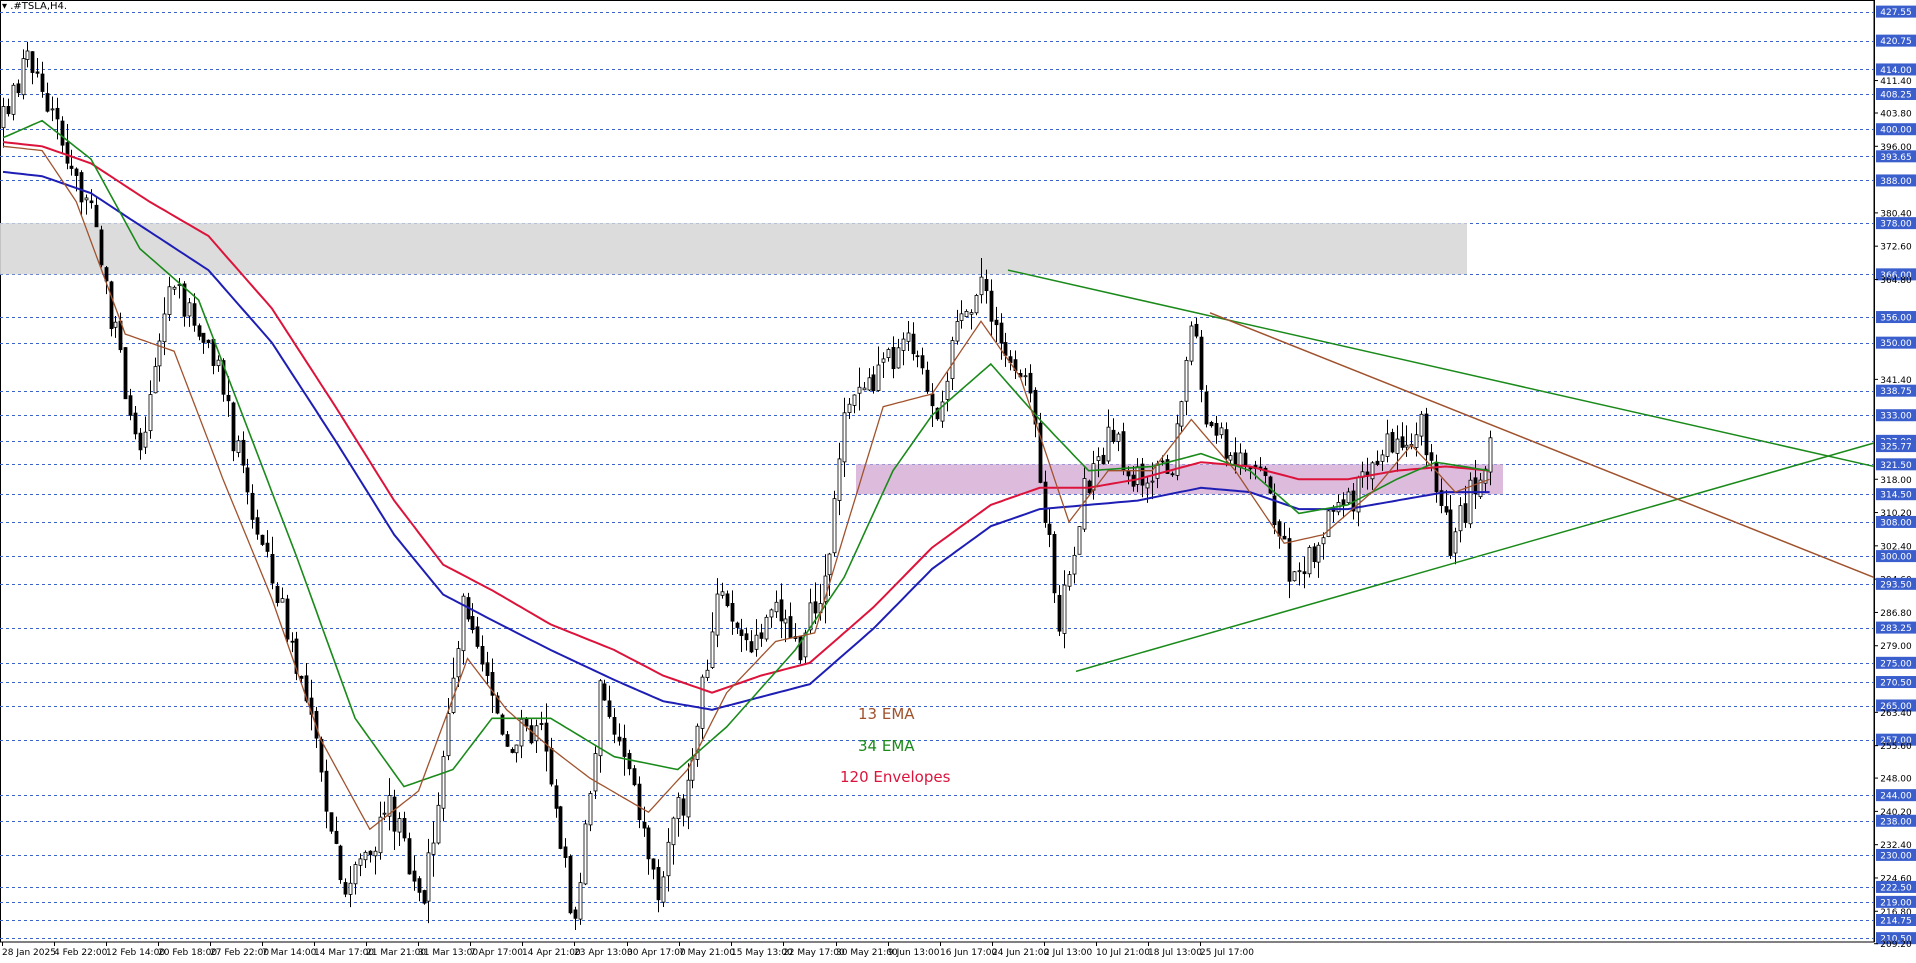  I want to click on trendline-triangle-top, so click(1441, 368).